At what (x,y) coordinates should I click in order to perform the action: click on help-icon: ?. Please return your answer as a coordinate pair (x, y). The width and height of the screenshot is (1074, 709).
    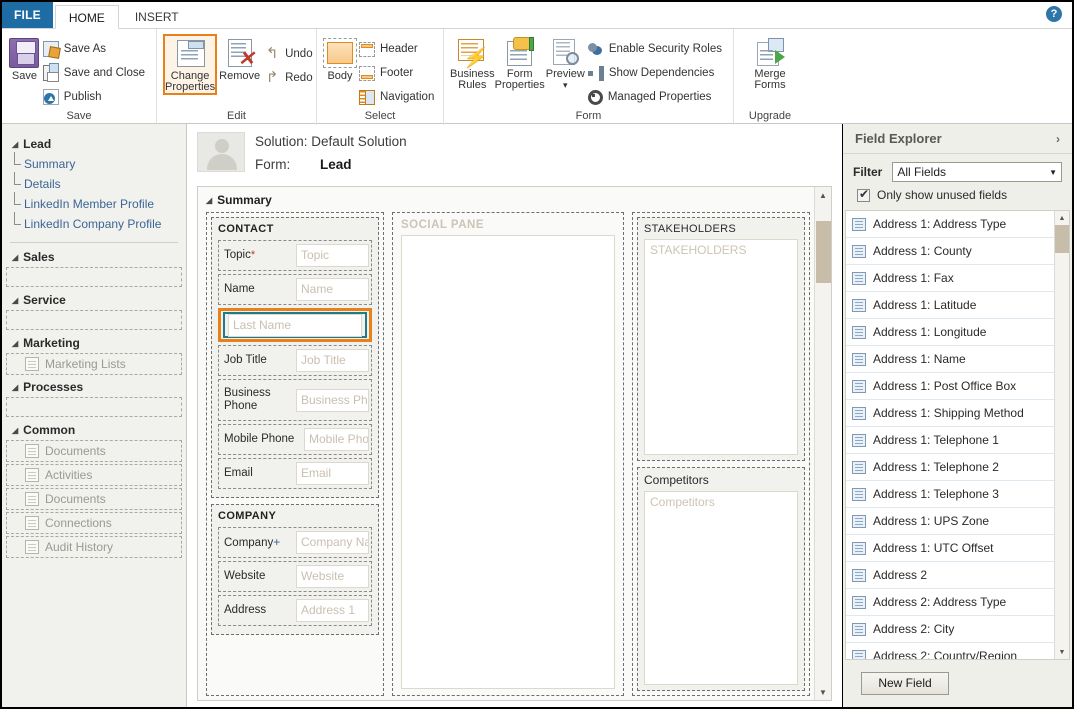
    Looking at the image, I should click on (1054, 14).